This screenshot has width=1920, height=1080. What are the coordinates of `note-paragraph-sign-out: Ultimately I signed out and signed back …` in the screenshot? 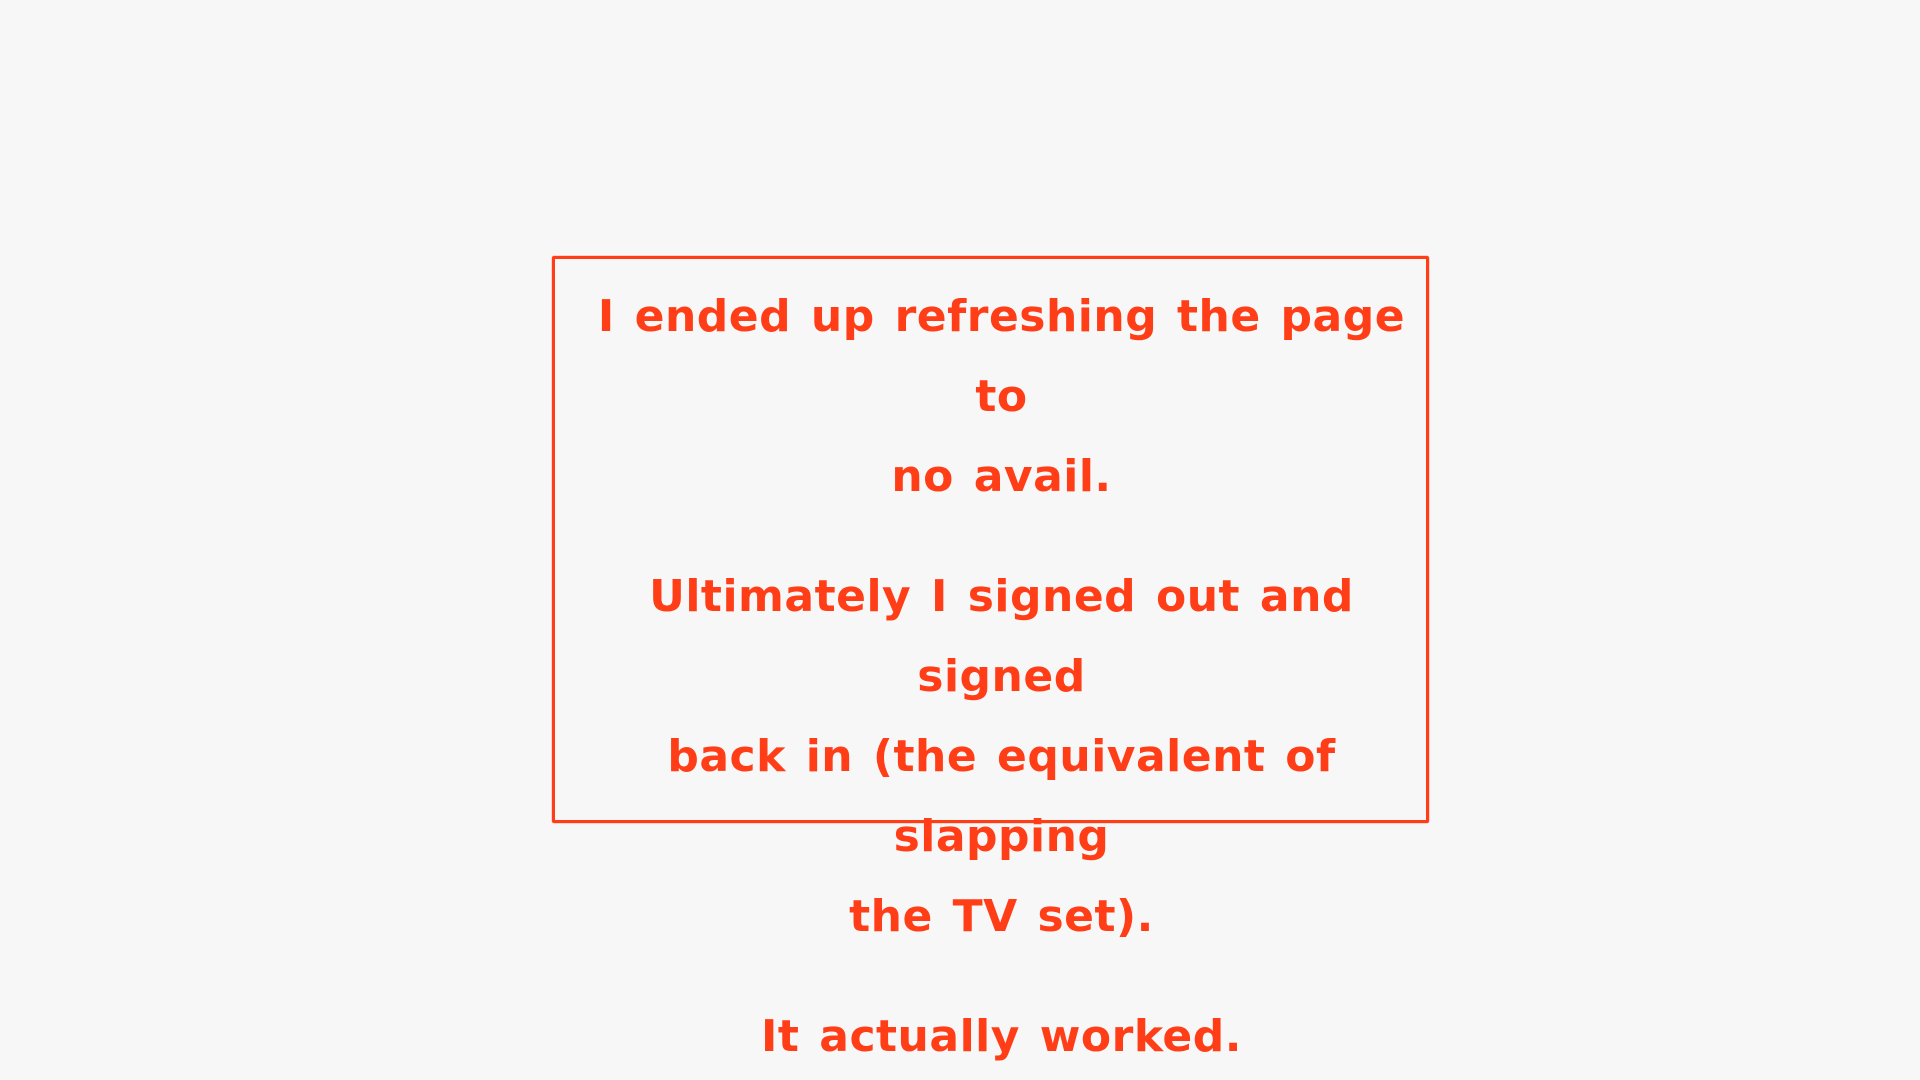 It's located at (1001, 756).